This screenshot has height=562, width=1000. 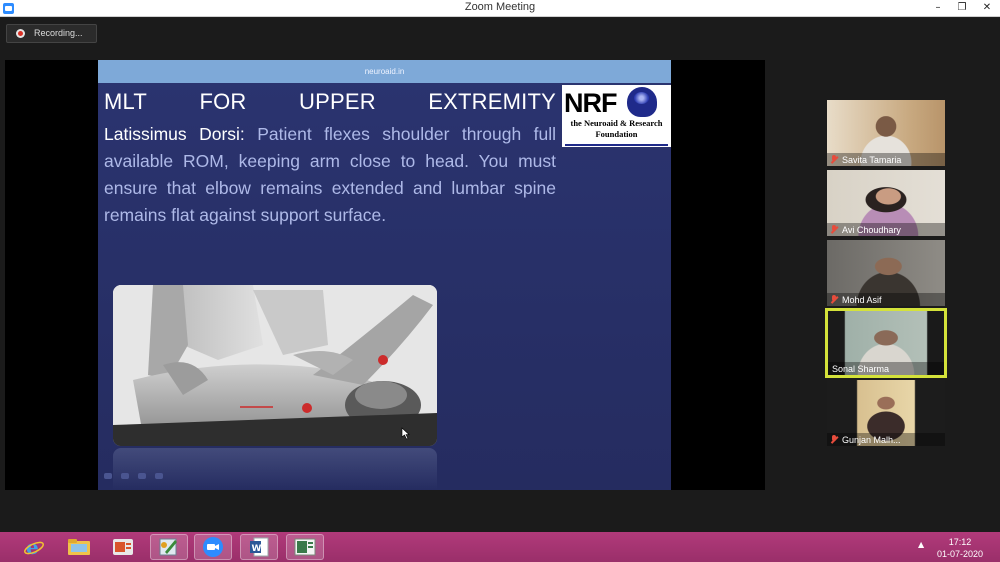 I want to click on window-titlebar: Zoom Meeting – ❐ ✕, so click(x=500, y=8).